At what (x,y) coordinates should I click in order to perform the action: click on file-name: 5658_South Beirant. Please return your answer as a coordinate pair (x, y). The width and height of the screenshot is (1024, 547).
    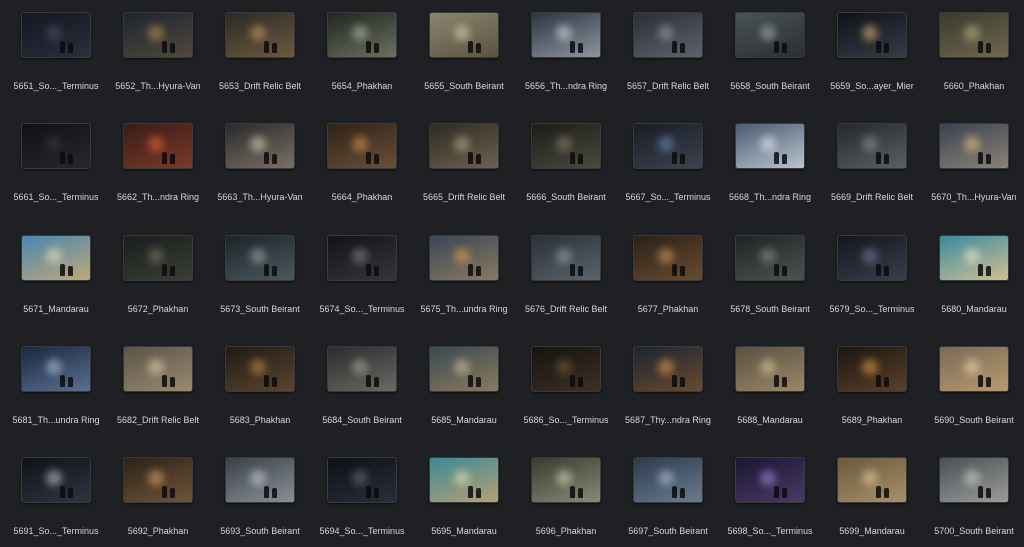
    Looking at the image, I should click on (770, 86).